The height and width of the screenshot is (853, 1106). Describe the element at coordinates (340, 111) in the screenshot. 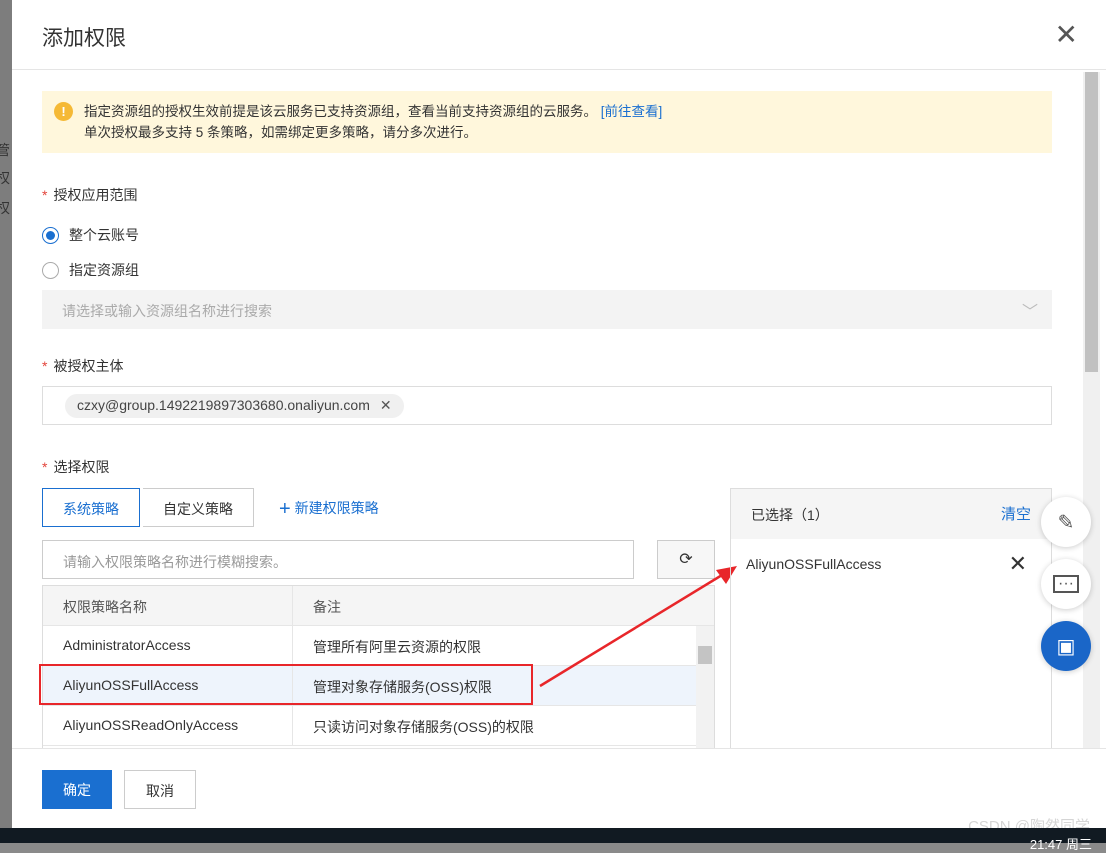

I see `alert-text: 指定资源组的授权生效前提是该云服务已支持资源组，查看当前支持资源组的云服务。` at that location.